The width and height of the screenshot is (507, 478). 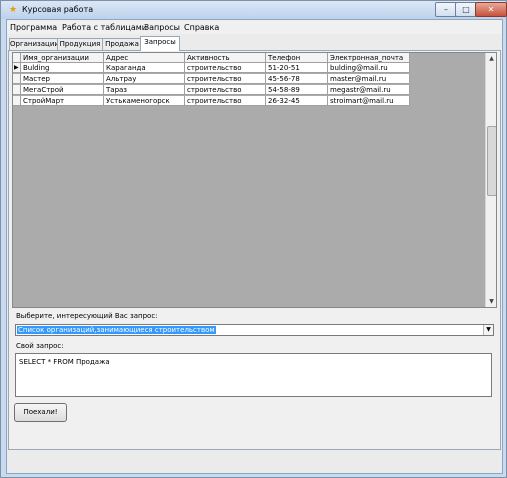 I want to click on cell-address: Тараз, so click(x=144, y=90).